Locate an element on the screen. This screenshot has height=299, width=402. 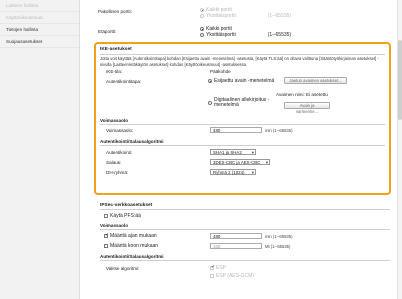
ike-auth-algo-label: Autentikointi: is located at coordinates (119, 152).